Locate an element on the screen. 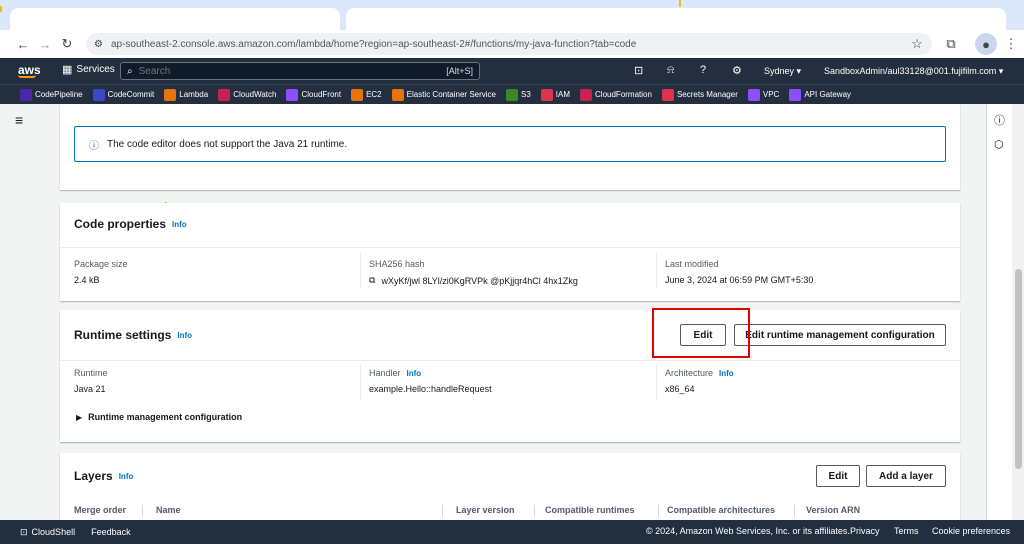 The width and height of the screenshot is (1024, 544). browser-tab-strip is located at coordinates (512, 15).